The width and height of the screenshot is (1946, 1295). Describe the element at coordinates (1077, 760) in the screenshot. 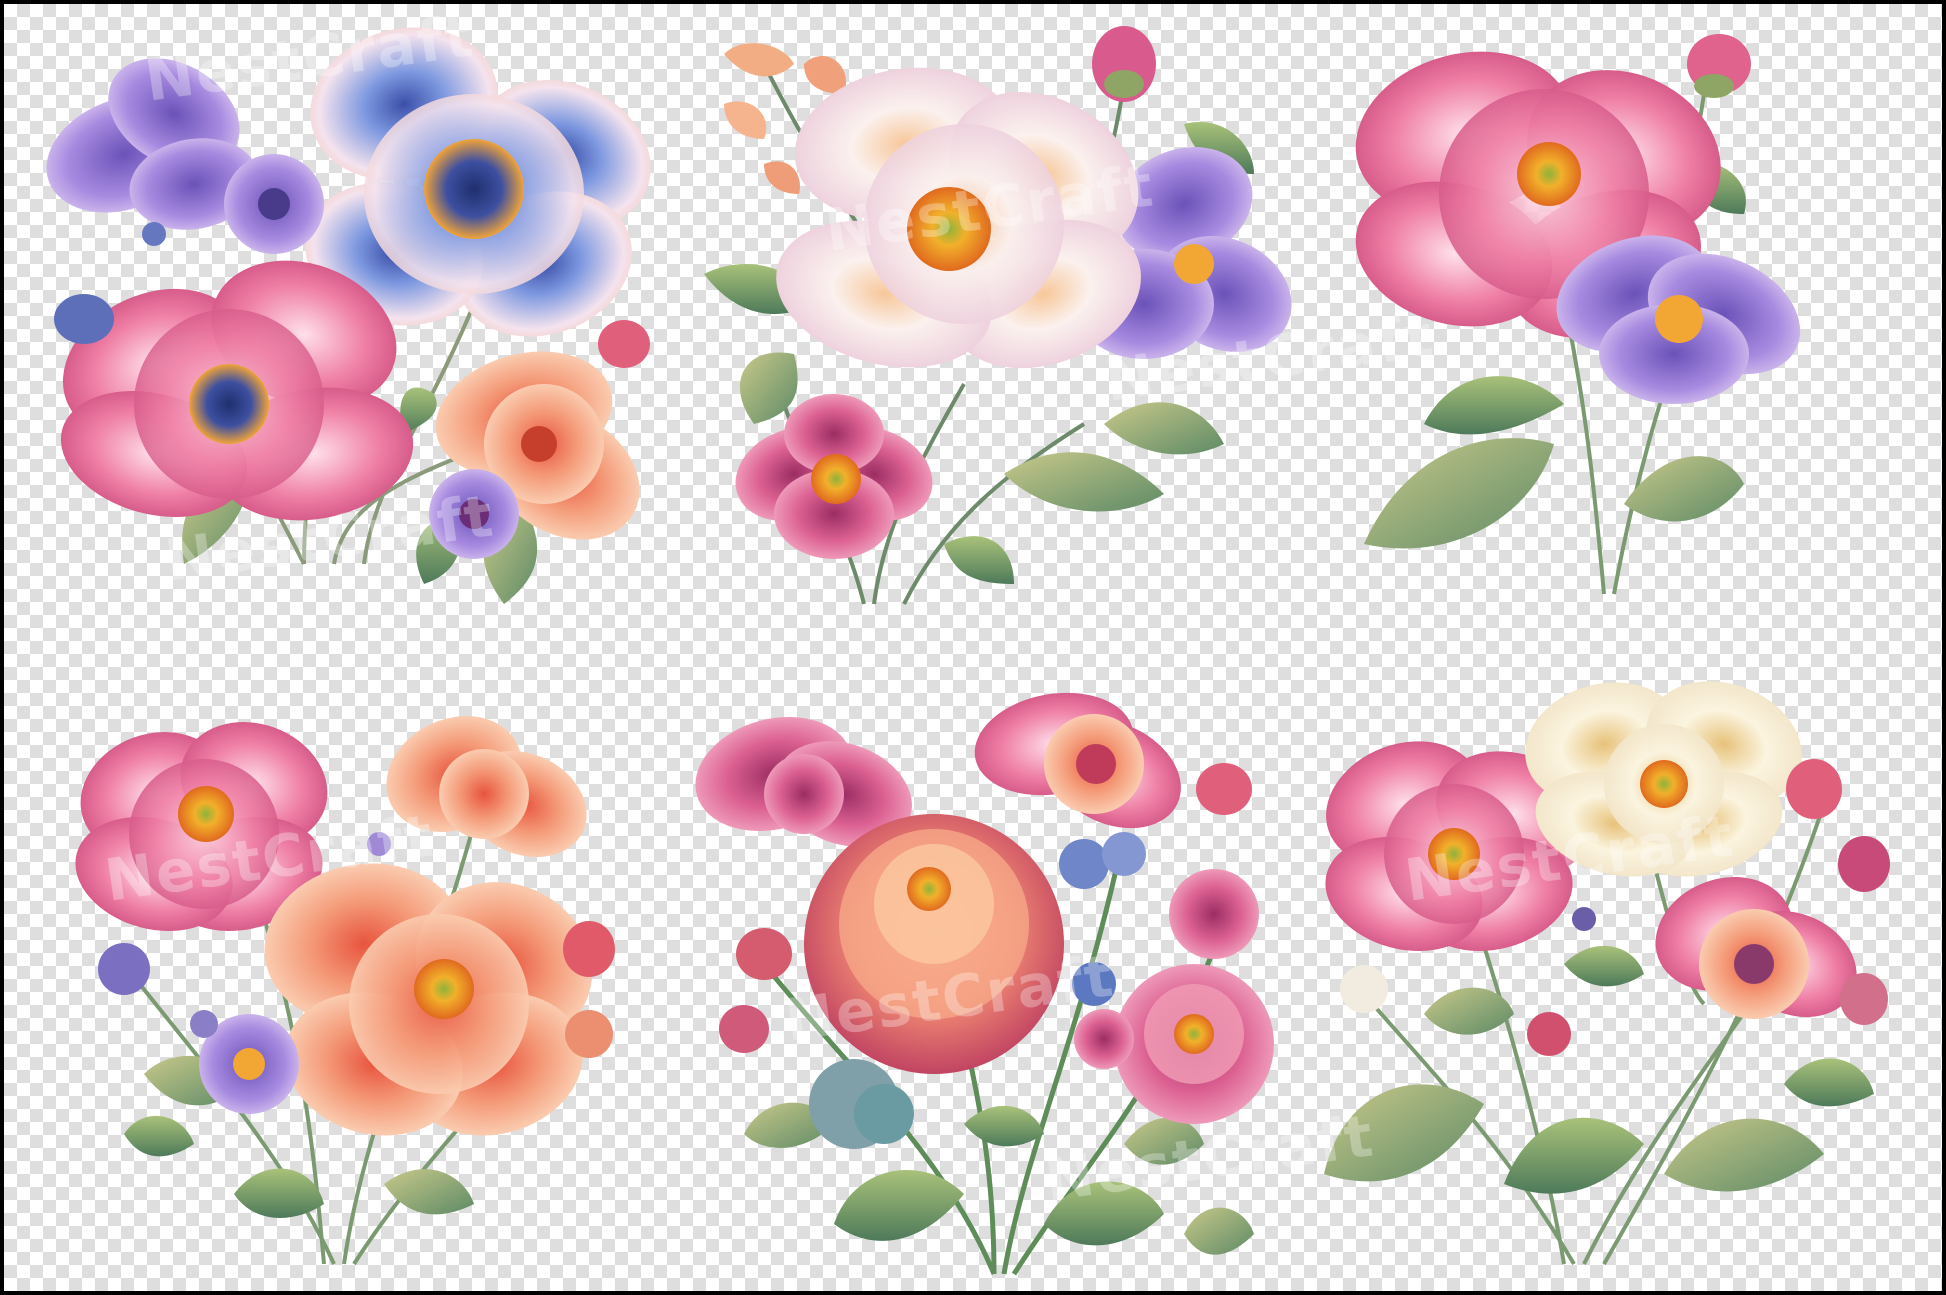

I see `flower-pink-gerbera` at that location.